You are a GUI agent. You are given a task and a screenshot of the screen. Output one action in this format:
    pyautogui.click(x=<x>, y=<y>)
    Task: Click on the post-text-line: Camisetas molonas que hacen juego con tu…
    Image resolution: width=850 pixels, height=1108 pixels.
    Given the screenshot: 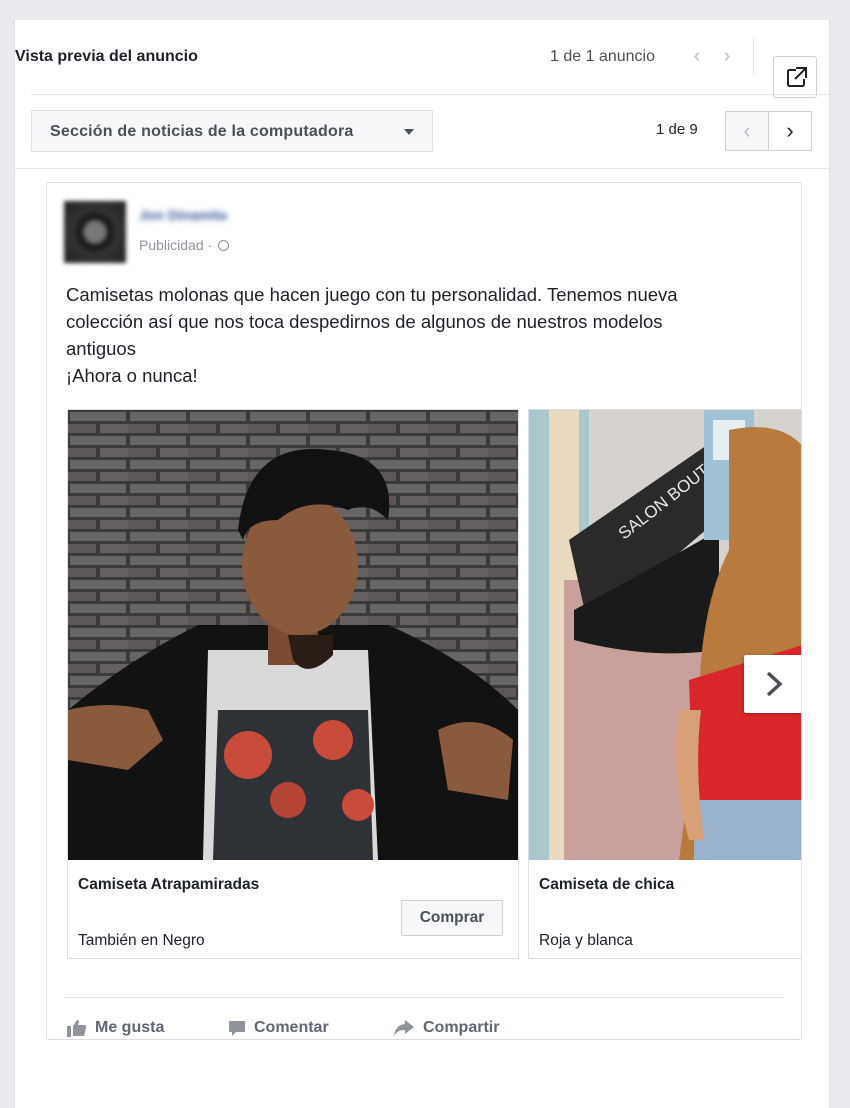 What is the action you would take?
    pyautogui.click(x=372, y=294)
    